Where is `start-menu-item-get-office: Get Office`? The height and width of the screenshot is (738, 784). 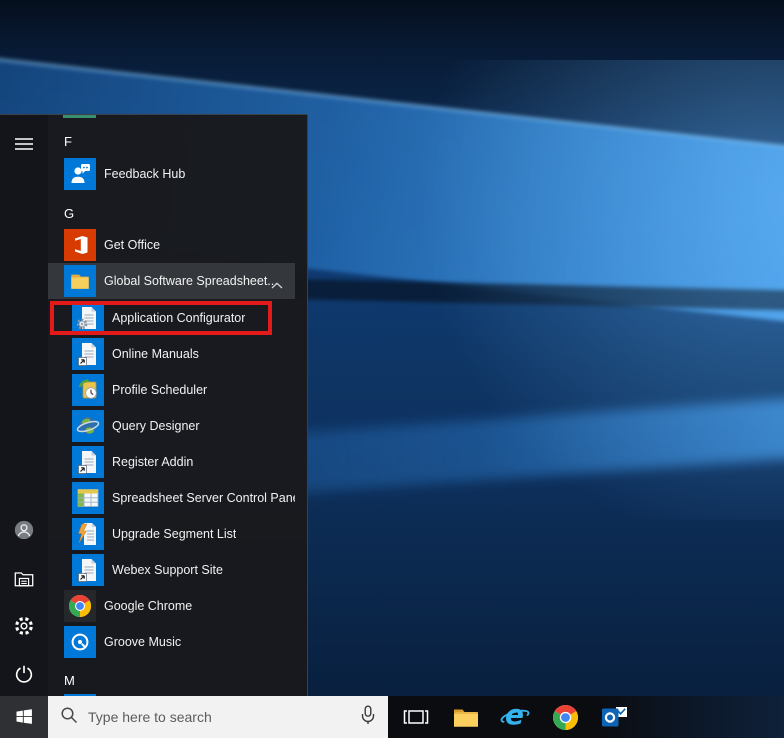 start-menu-item-get-office: Get Office is located at coordinates (171, 245).